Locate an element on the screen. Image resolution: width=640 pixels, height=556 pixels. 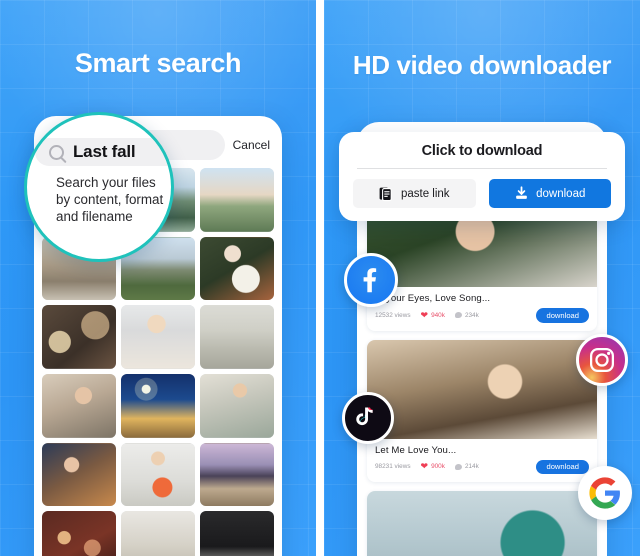
cancel-button: Cancel is located at coordinates (251, 145).